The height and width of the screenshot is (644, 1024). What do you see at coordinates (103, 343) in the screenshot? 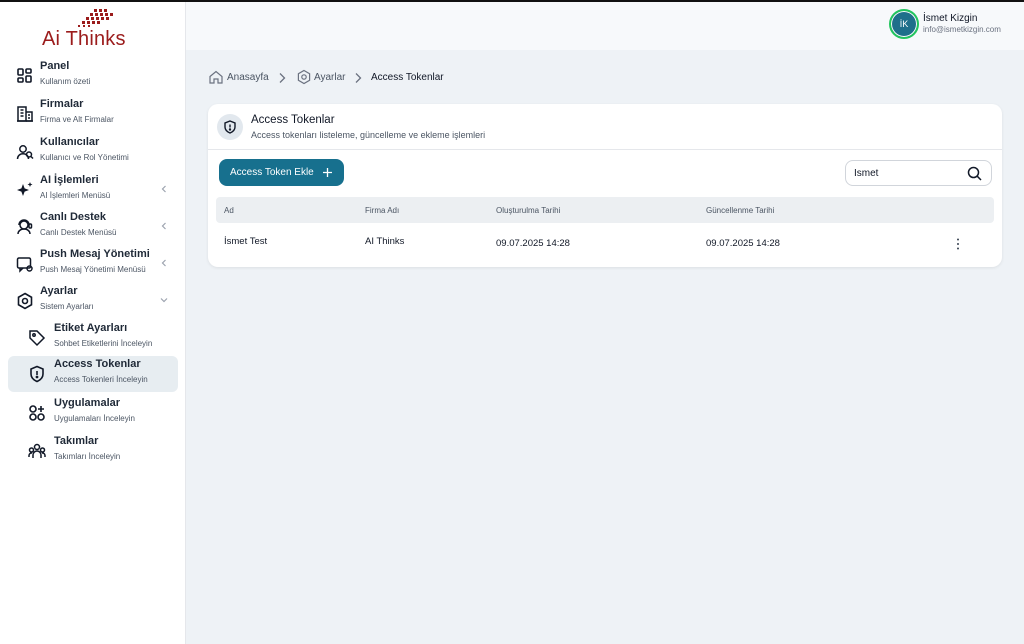
I see `sidebar-item-desc: Sohbet Etiketlerini İnceleyin` at bounding box center [103, 343].